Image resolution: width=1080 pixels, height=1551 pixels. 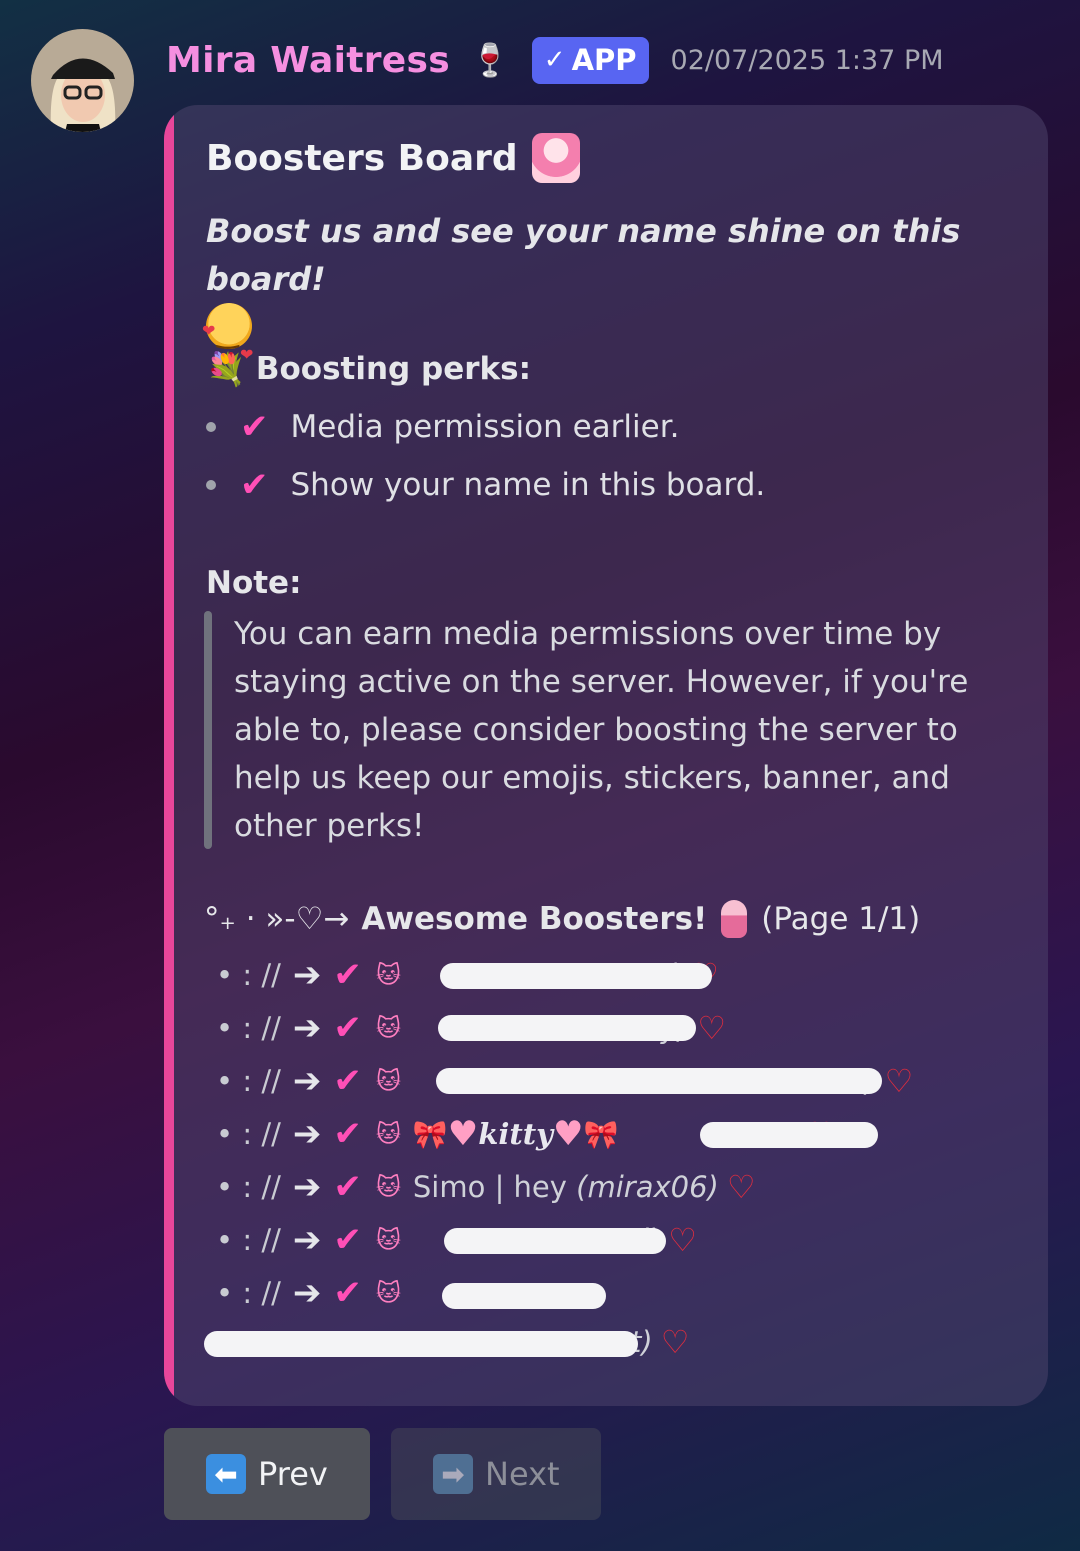 What do you see at coordinates (534, 919) in the screenshot?
I see `boosters-heading-text: Awesome Boosters!` at bounding box center [534, 919].